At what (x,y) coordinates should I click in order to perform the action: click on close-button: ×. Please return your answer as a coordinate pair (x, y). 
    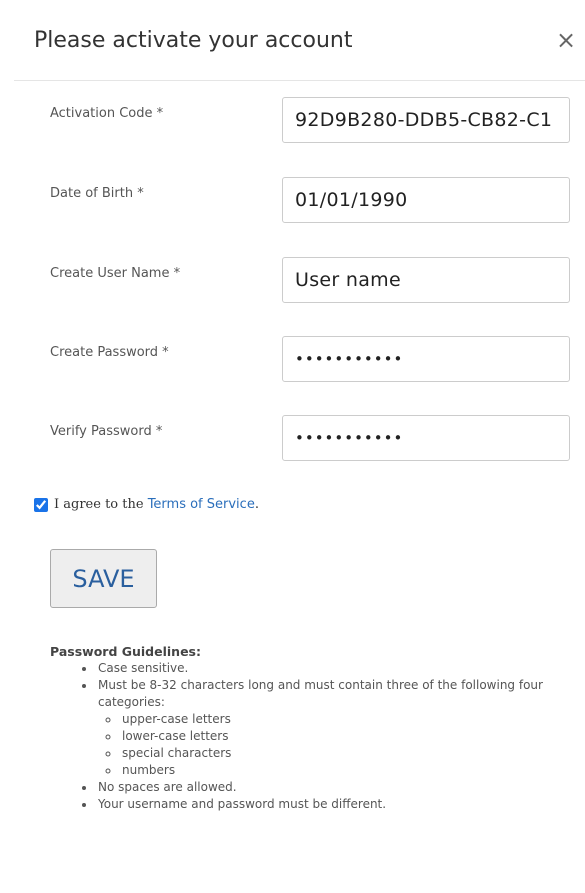
    Looking at the image, I should click on (566, 40).